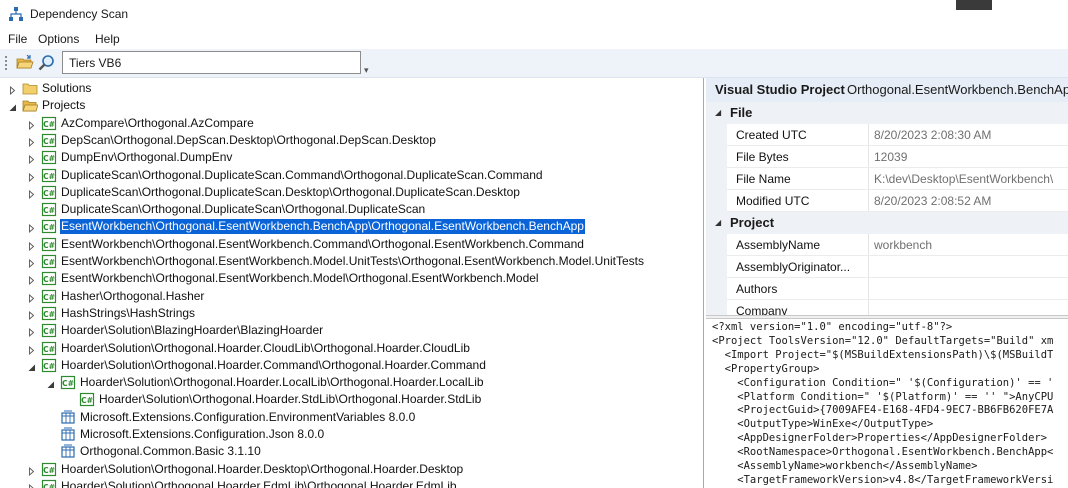  Describe the element at coordinates (128, 313) in the screenshot. I see `tree-item-label: HashStrings\HashStrings` at that location.